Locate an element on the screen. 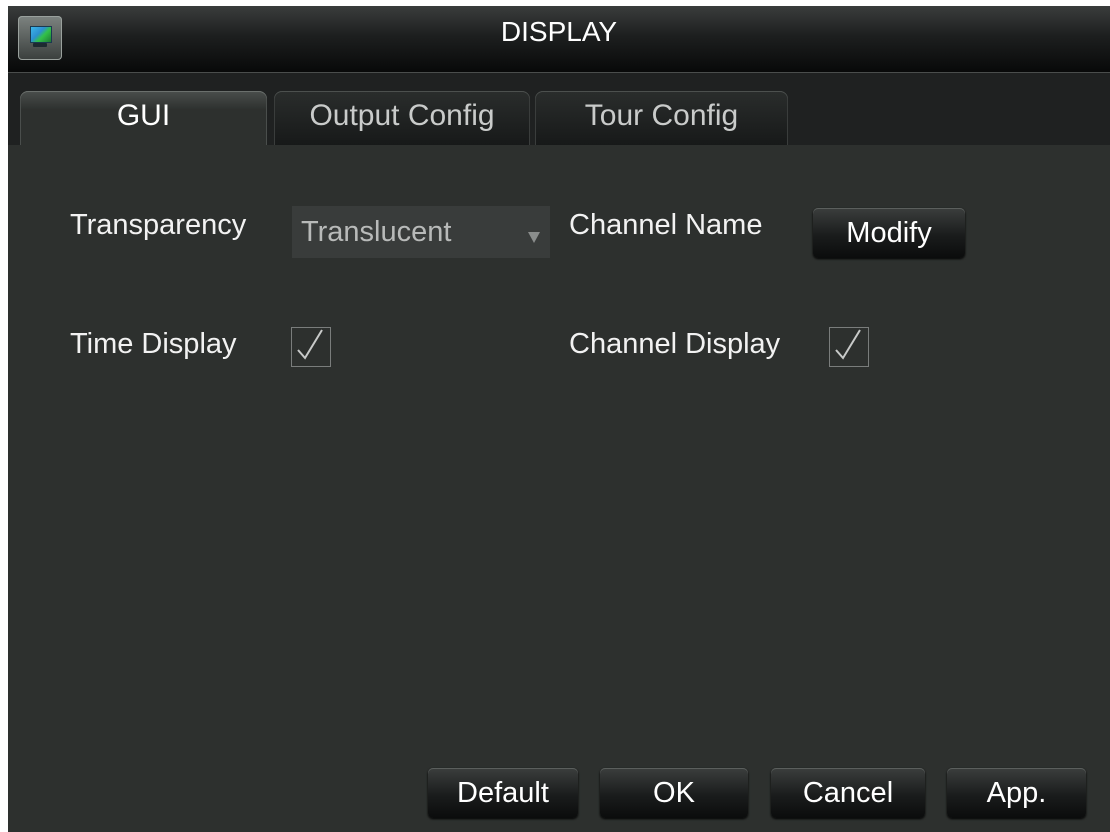 This screenshot has width=1110, height=832. default-button: Default is located at coordinates (503, 793).